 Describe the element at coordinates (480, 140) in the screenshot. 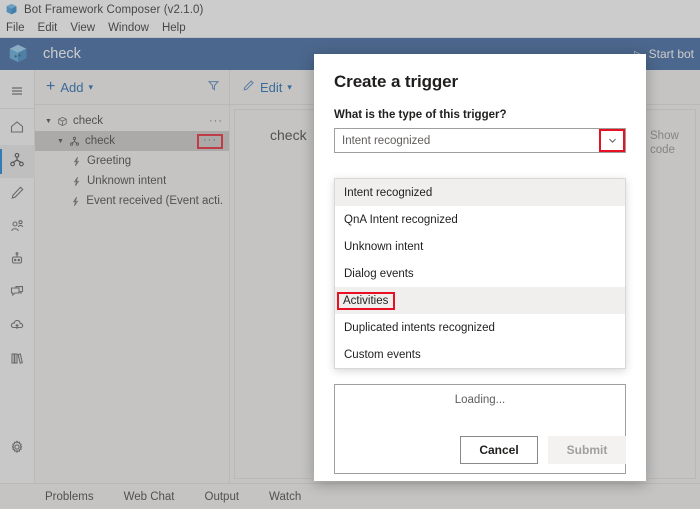

I see `trigger-type-combobox: Intent recognized` at that location.